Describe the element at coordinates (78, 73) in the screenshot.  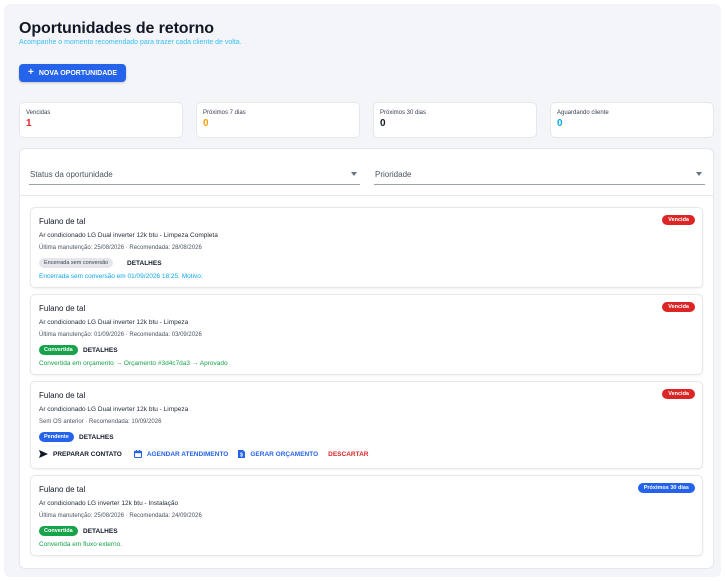
I see `new-opportunity-label: NOVA OPORTUNIDADE` at that location.